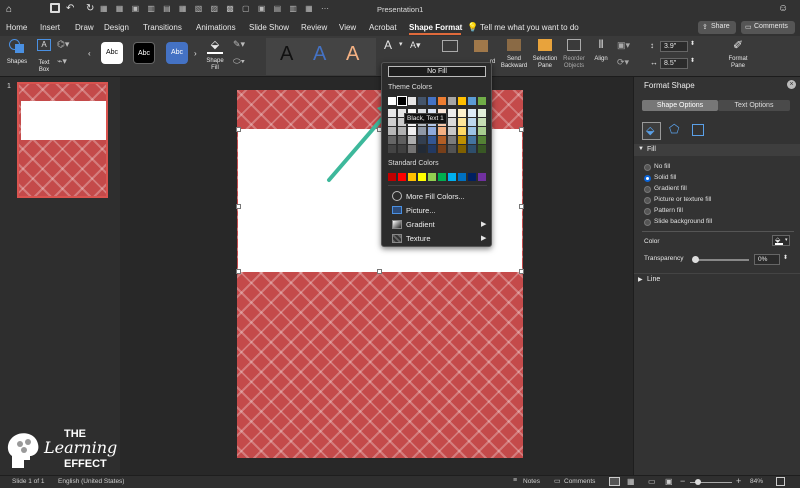 This screenshot has height=488, width=800. What do you see at coordinates (90, 8) in the screenshot?
I see `redo-icon: ↻` at bounding box center [90, 8].